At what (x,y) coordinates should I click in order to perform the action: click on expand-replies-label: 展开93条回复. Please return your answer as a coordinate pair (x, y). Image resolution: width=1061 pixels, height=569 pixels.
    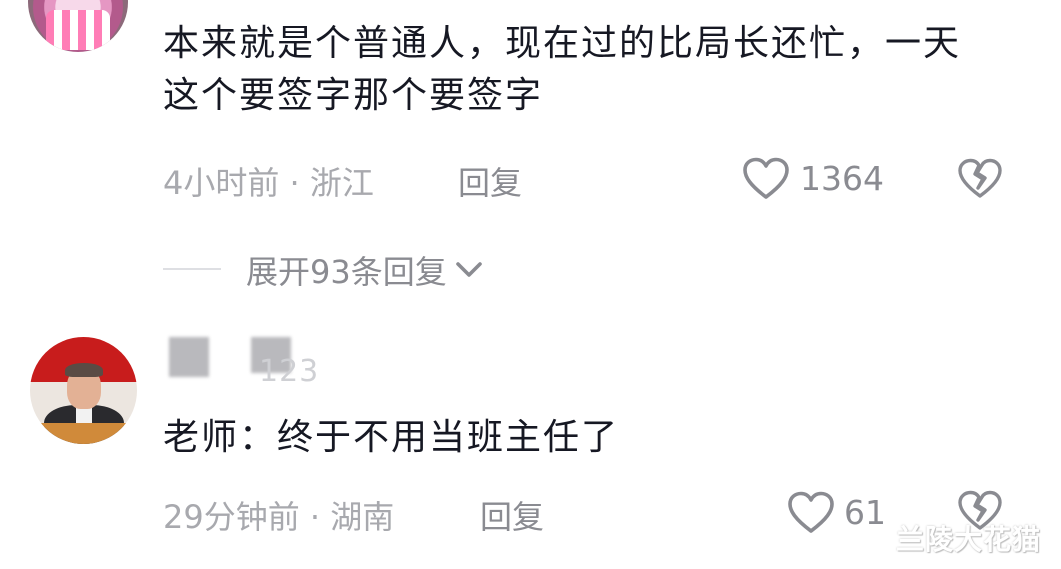
    Looking at the image, I should click on (346, 272).